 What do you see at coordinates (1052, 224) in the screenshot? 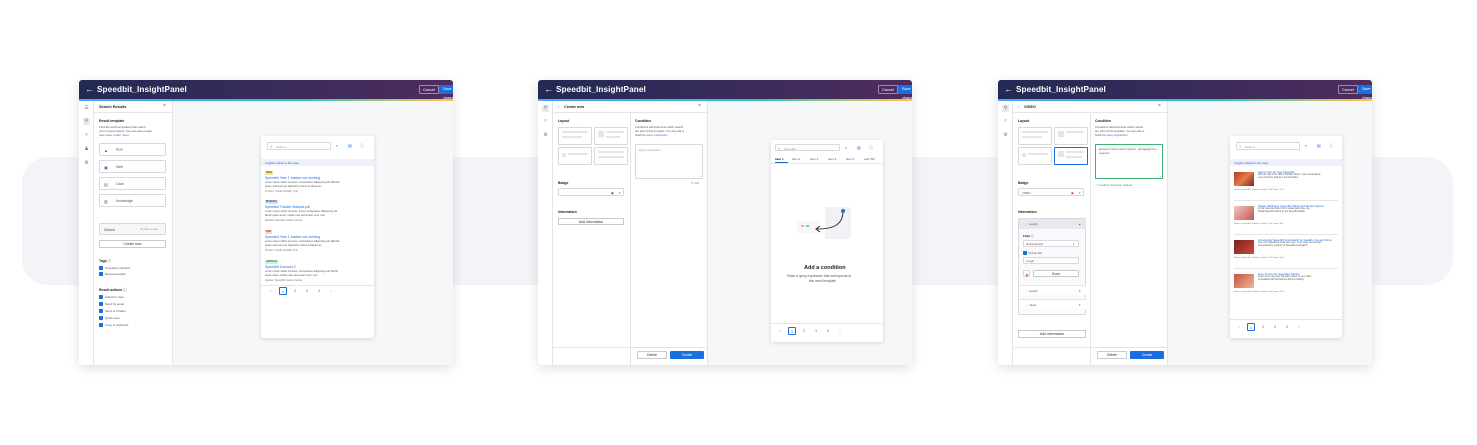
I see `info-row-expanded: ⋮ Length ▴` at bounding box center [1052, 224].